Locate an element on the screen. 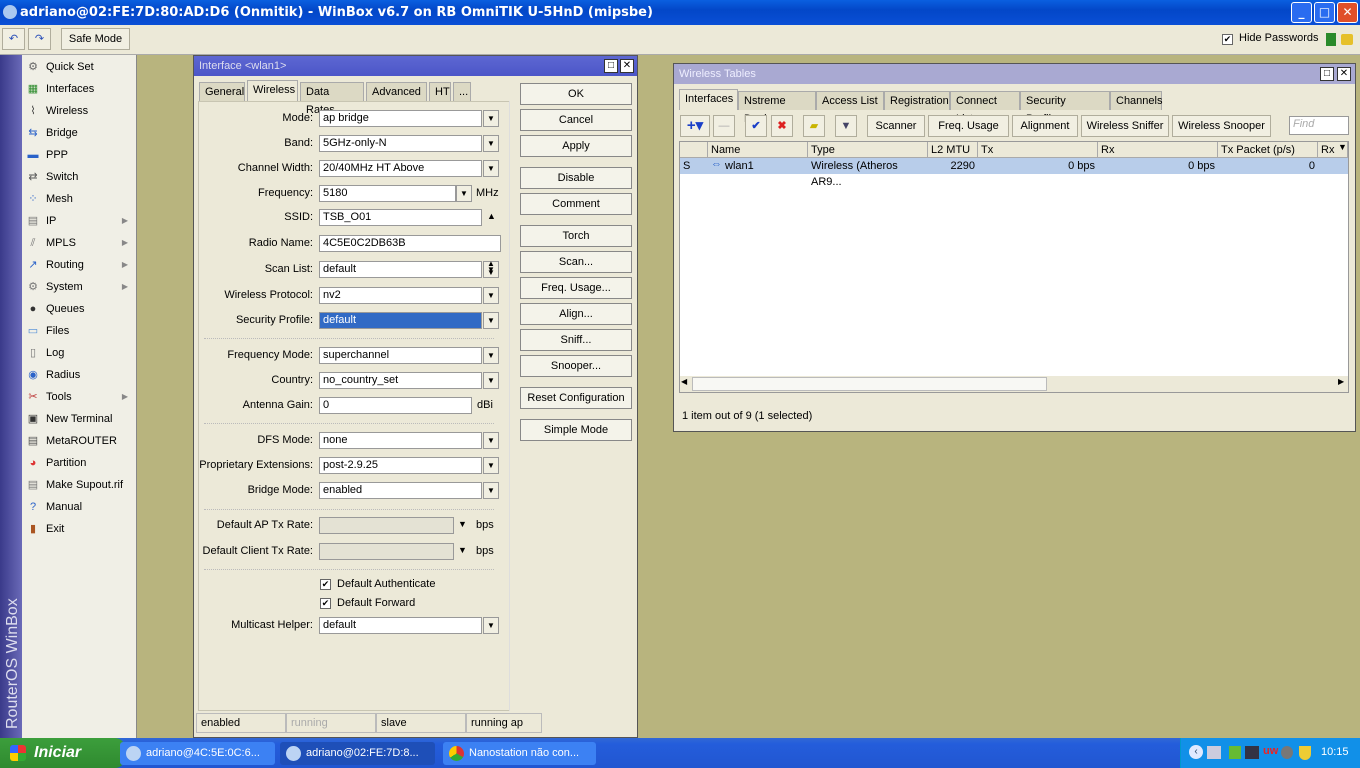 Image resolution: width=1360 pixels, height=768 pixels. horizontal-scrollbar: ◀ ▶ is located at coordinates (1014, 384).